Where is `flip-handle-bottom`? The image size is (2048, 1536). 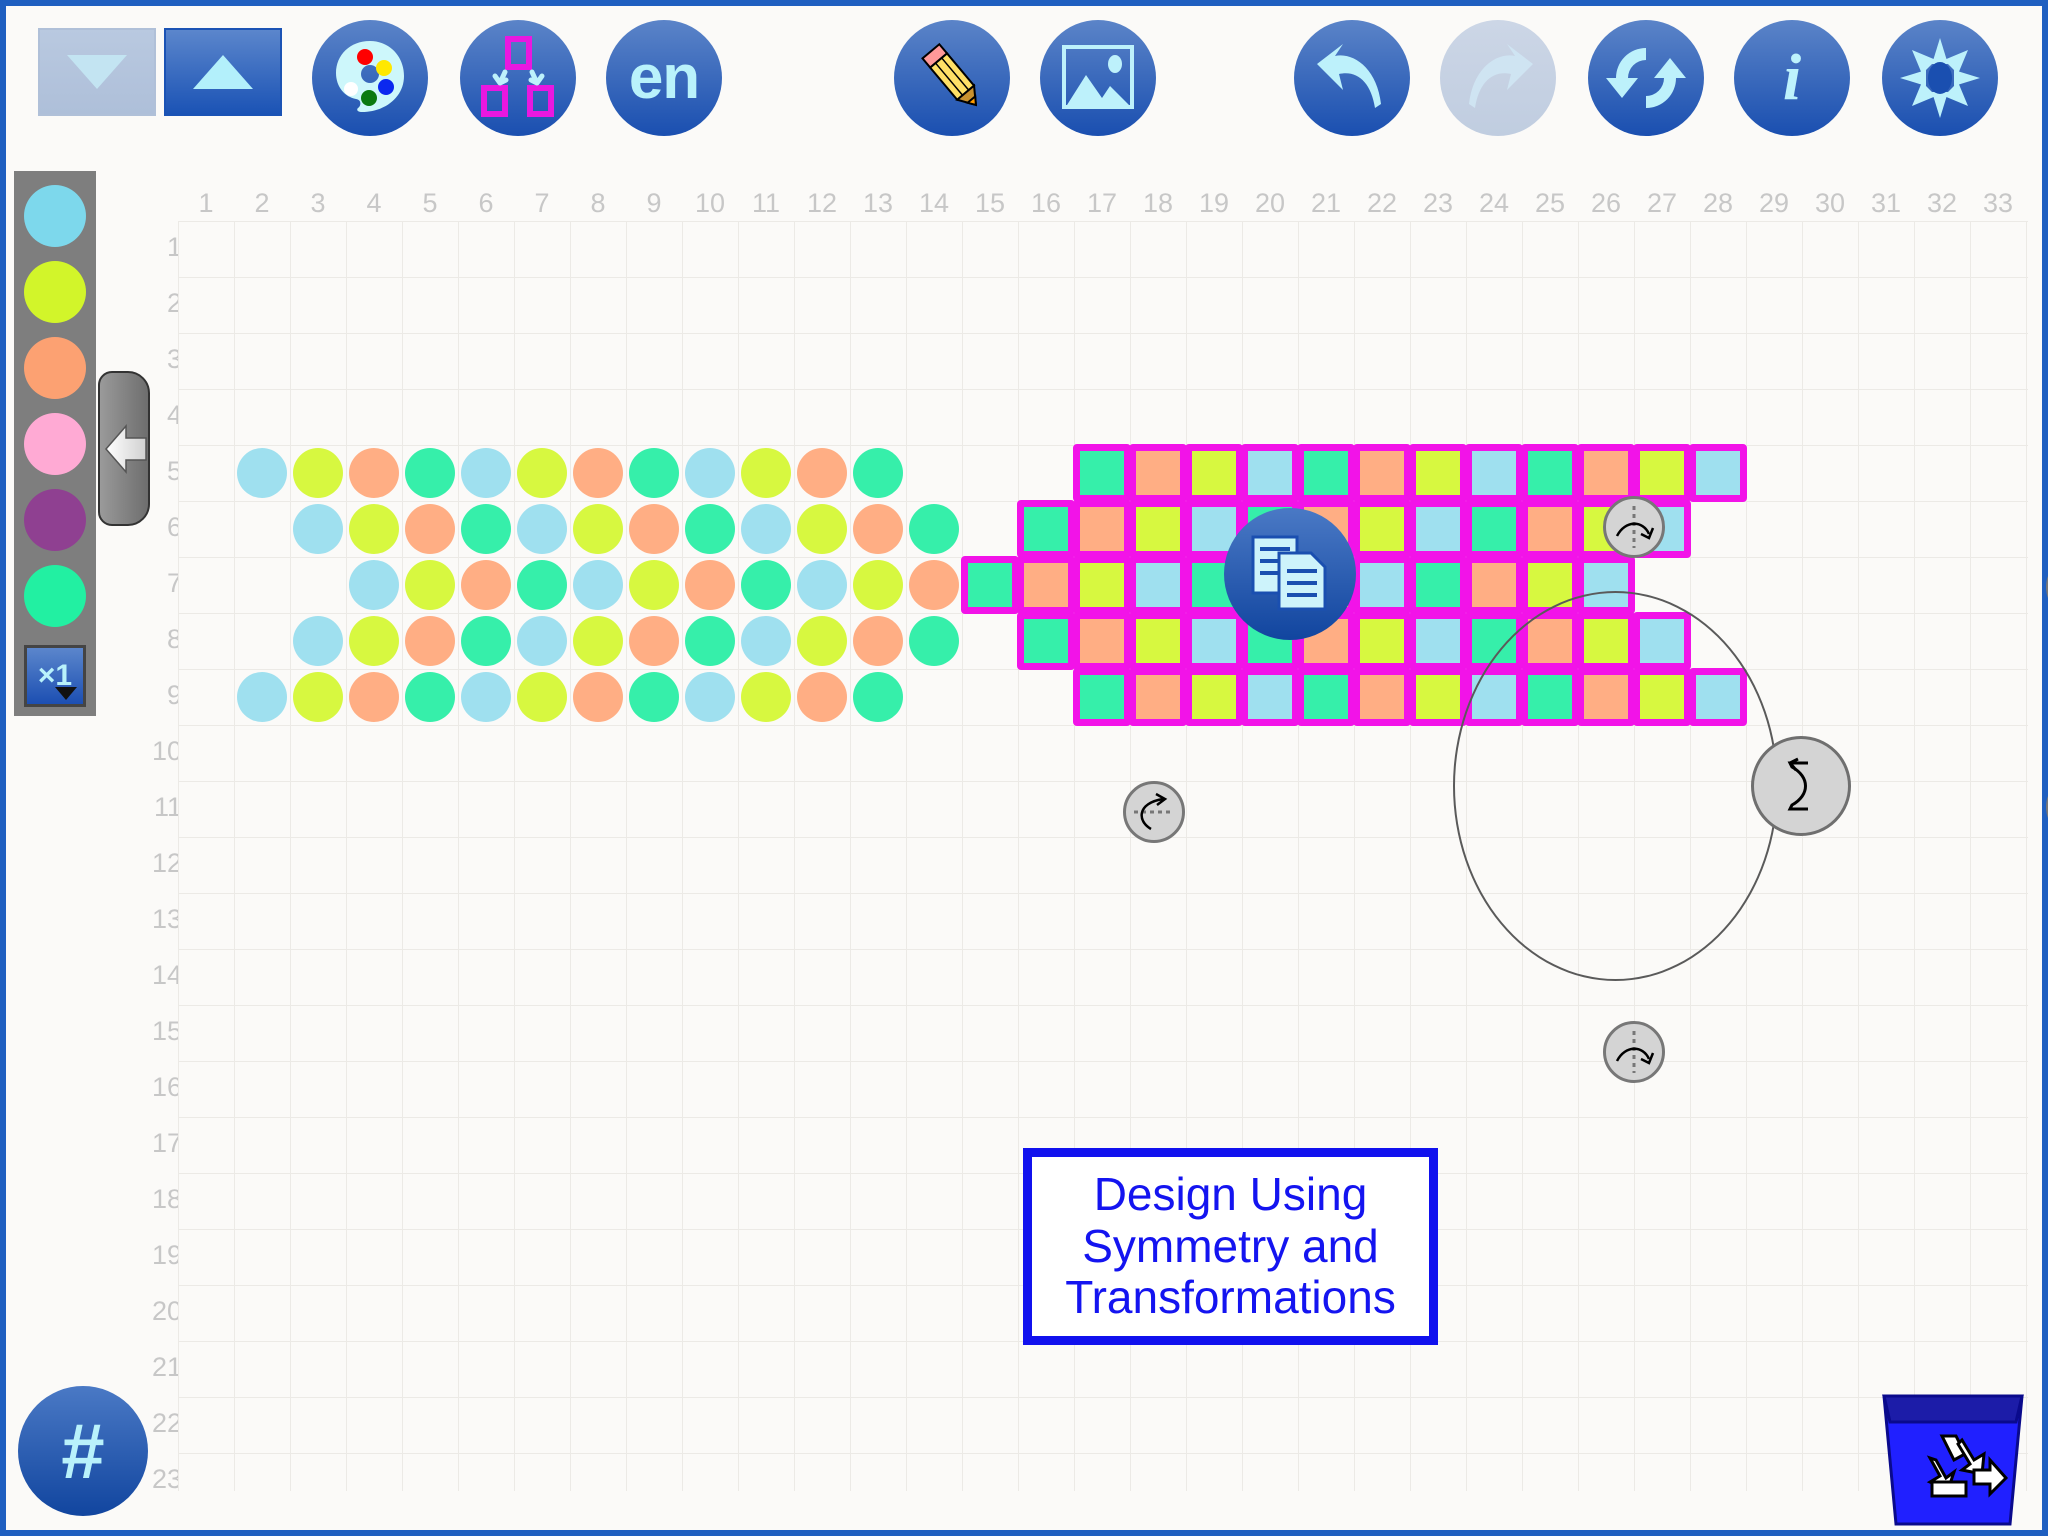 flip-handle-bottom is located at coordinates (1634, 1052).